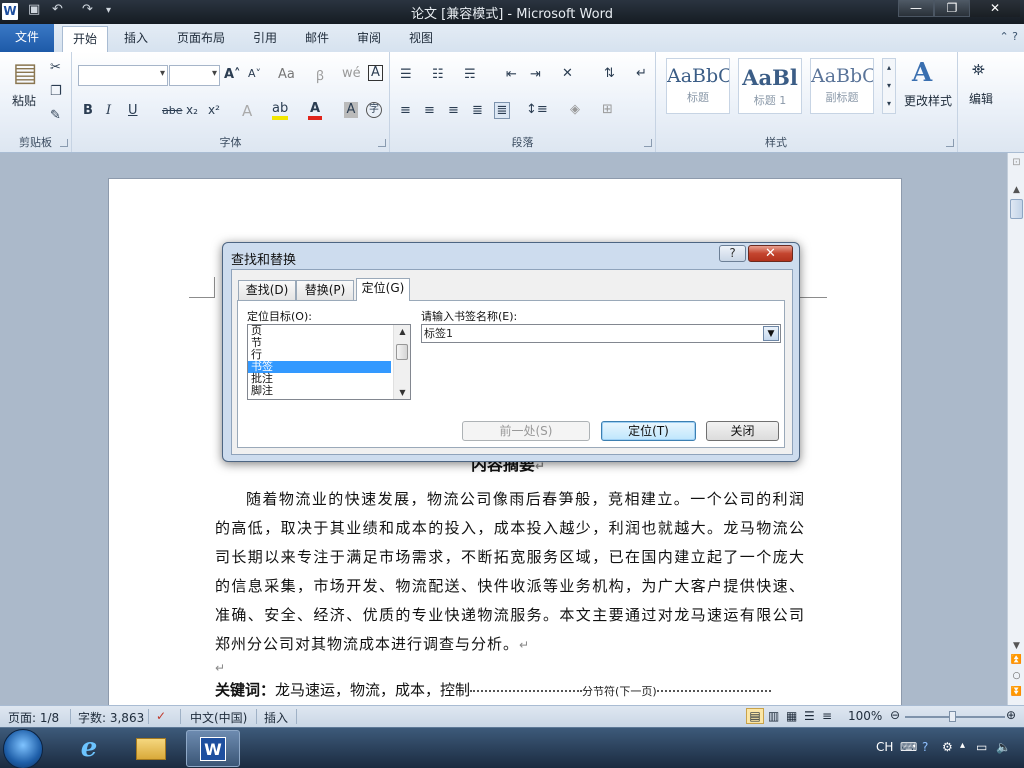  What do you see at coordinates (329, 362) in the screenshot?
I see `goto-what-list: 页 节 行 书签 批注 脚注 ▲ ▼` at bounding box center [329, 362].